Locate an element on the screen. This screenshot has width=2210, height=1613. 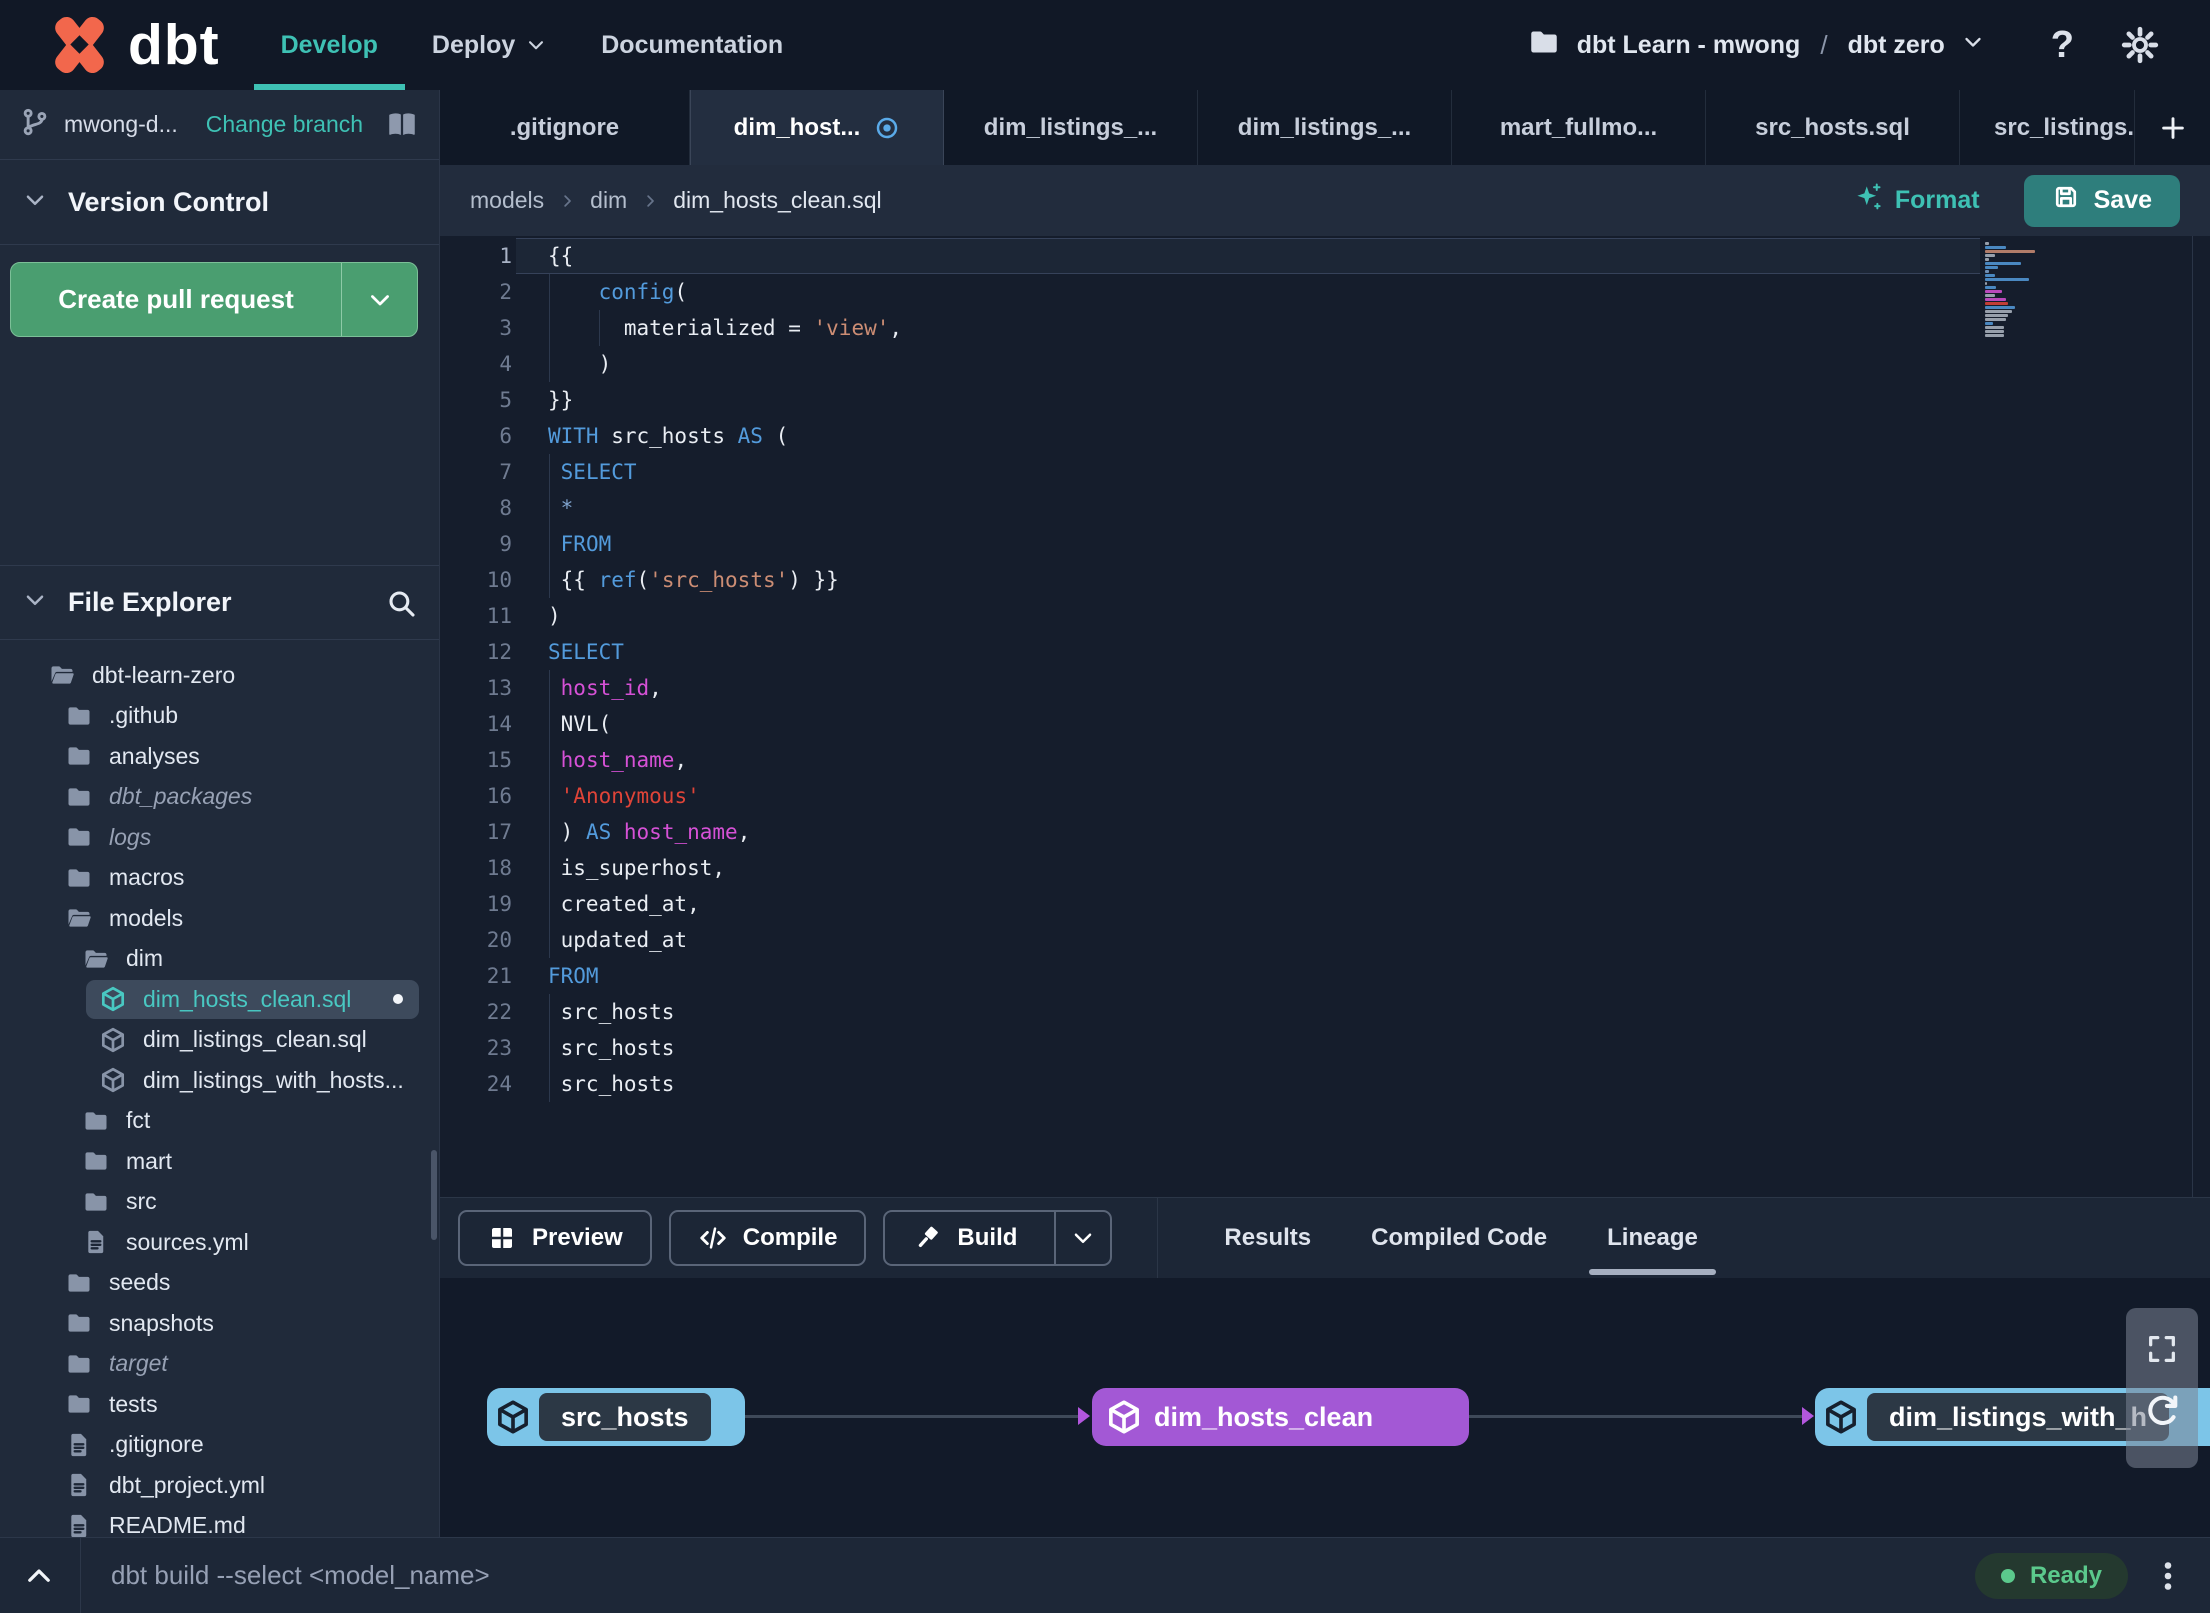
tree-item-readme-md: README.md is located at coordinates (219, 1521).